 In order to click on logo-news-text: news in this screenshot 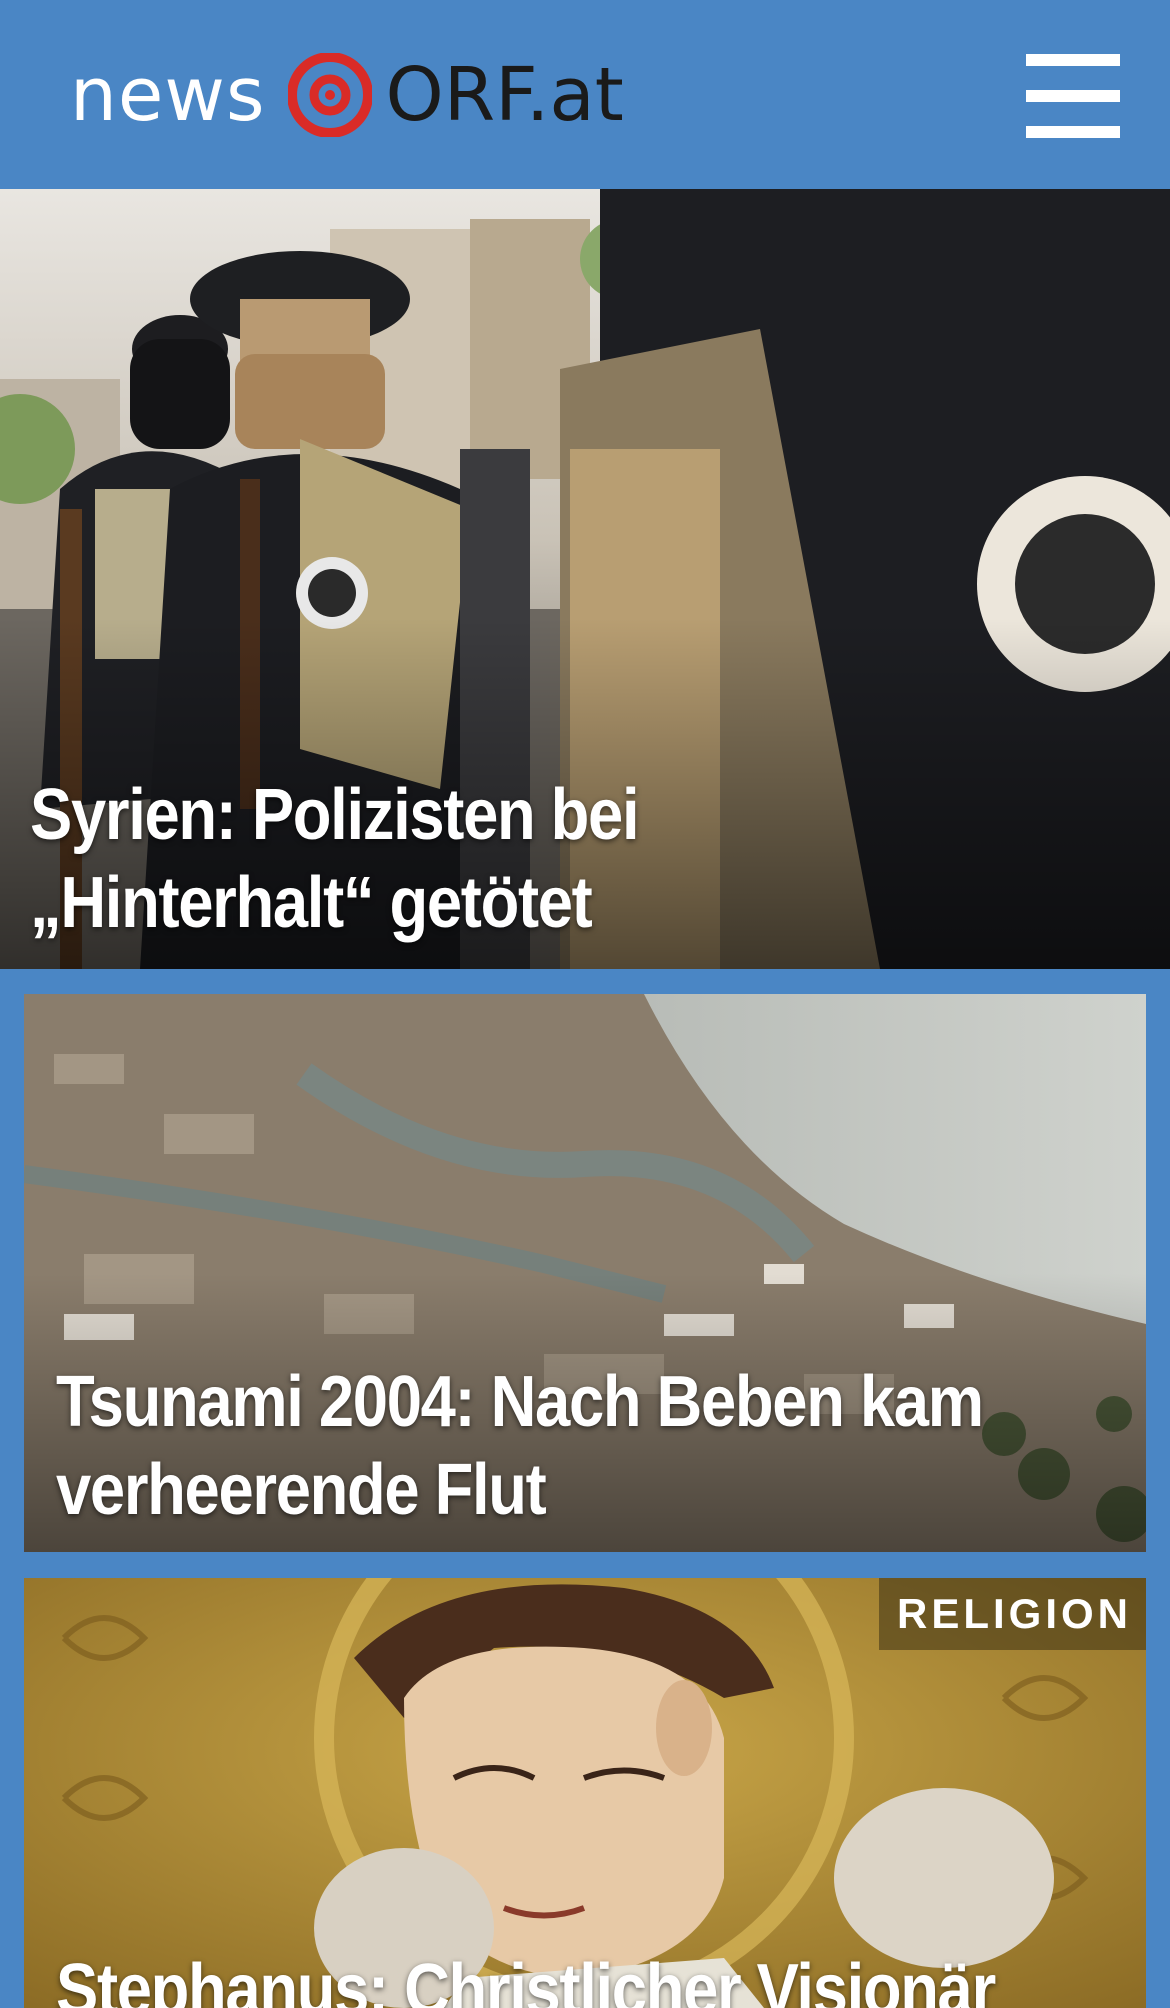, I will do `click(168, 95)`.